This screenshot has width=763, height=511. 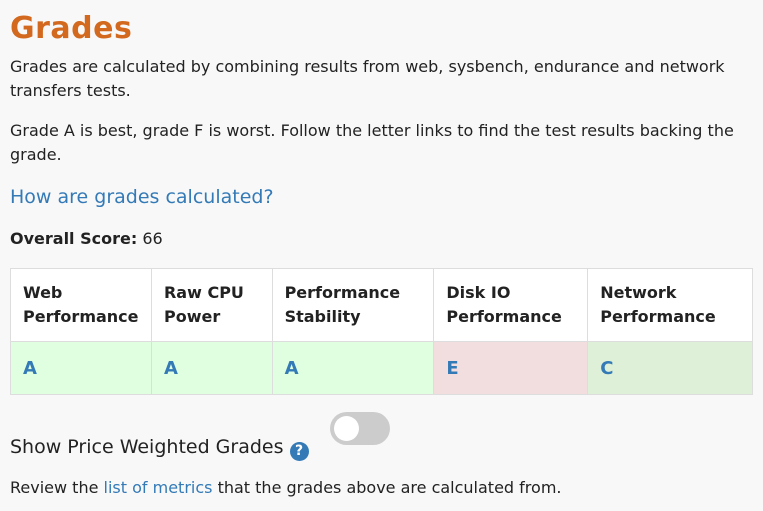 I want to click on header-network-performance: Network Performance, so click(x=670, y=305).